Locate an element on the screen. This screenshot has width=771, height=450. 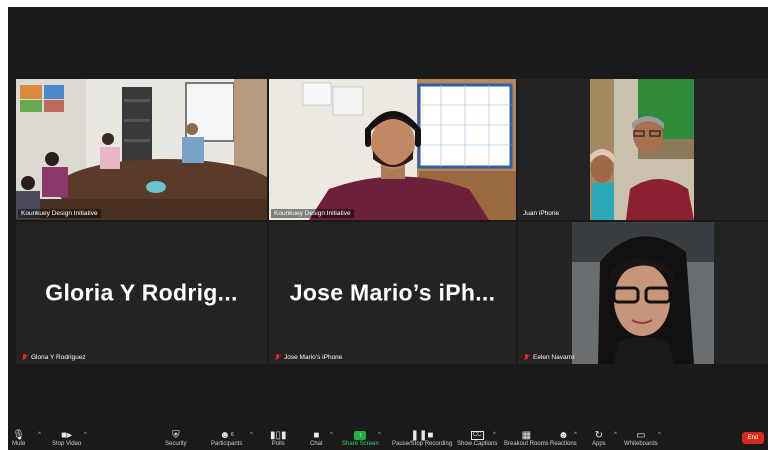
captions-label: Show Captions is located at coordinates (477, 444).